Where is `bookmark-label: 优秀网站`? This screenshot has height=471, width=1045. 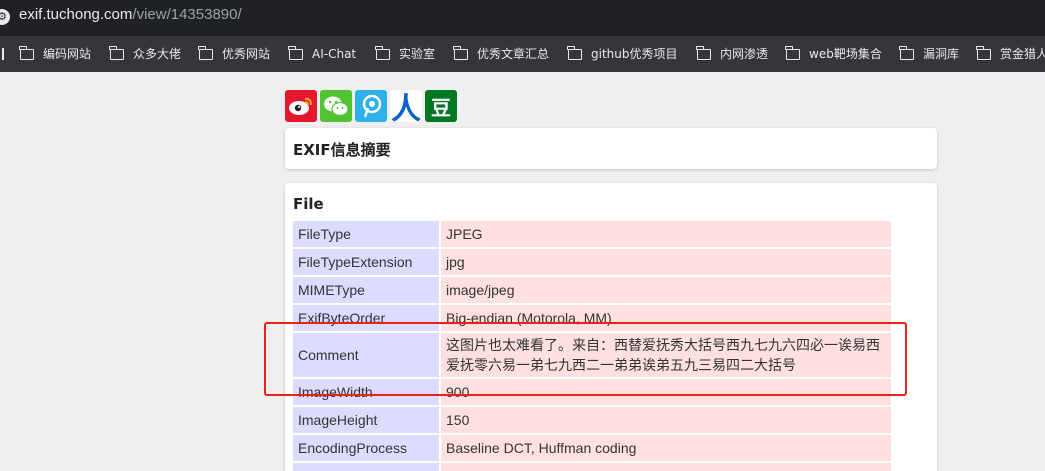 bookmark-label: 优秀网站 is located at coordinates (246, 54).